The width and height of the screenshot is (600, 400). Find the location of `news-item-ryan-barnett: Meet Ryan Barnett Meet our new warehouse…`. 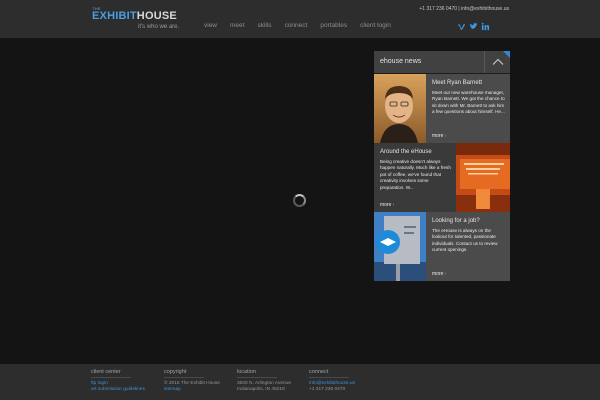

news-item-ryan-barnett: Meet Ryan Barnett Meet our new warehouse… is located at coordinates (468, 108).